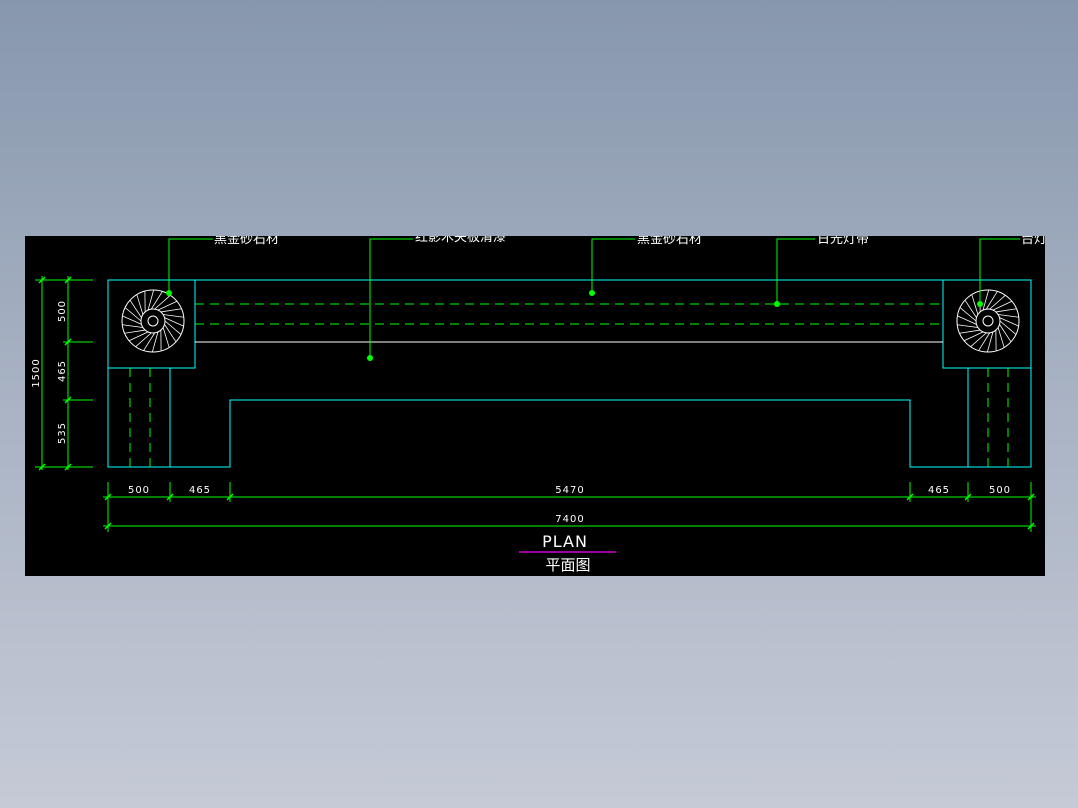  I want to click on dim-vertical-top: 500, so click(62, 311).